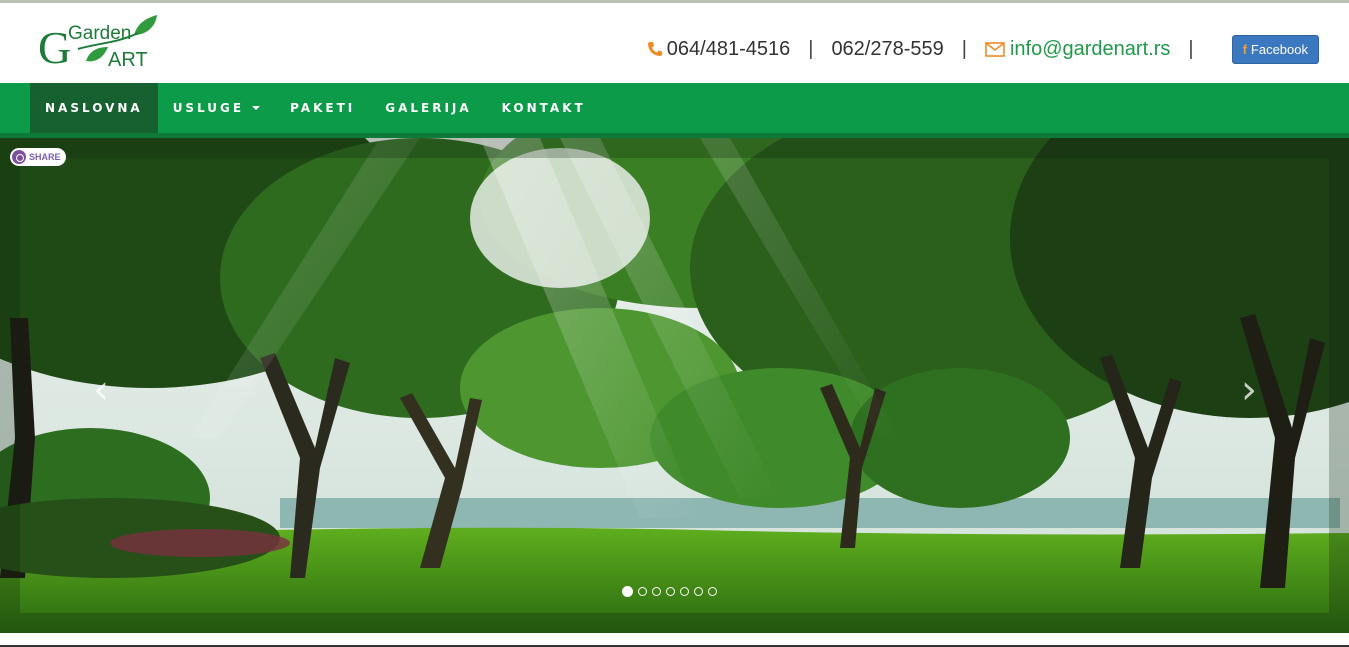  I want to click on facebook-label: Facebook, so click(1279, 49).